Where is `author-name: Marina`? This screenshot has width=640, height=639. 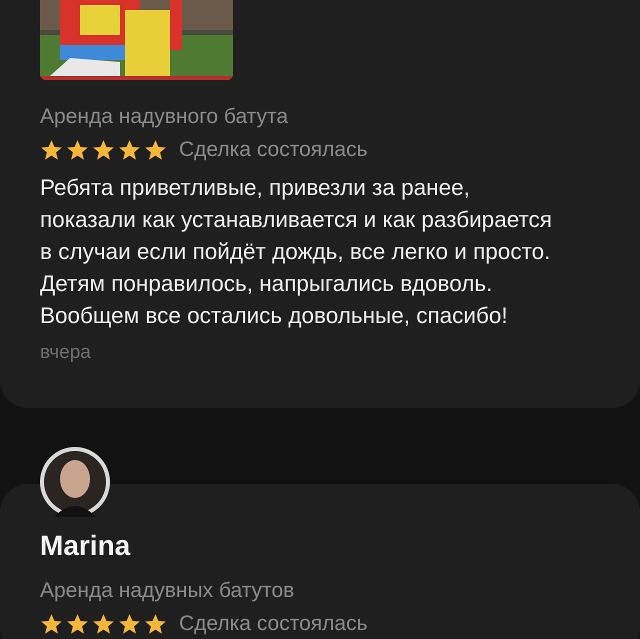 author-name: Marina is located at coordinates (86, 546).